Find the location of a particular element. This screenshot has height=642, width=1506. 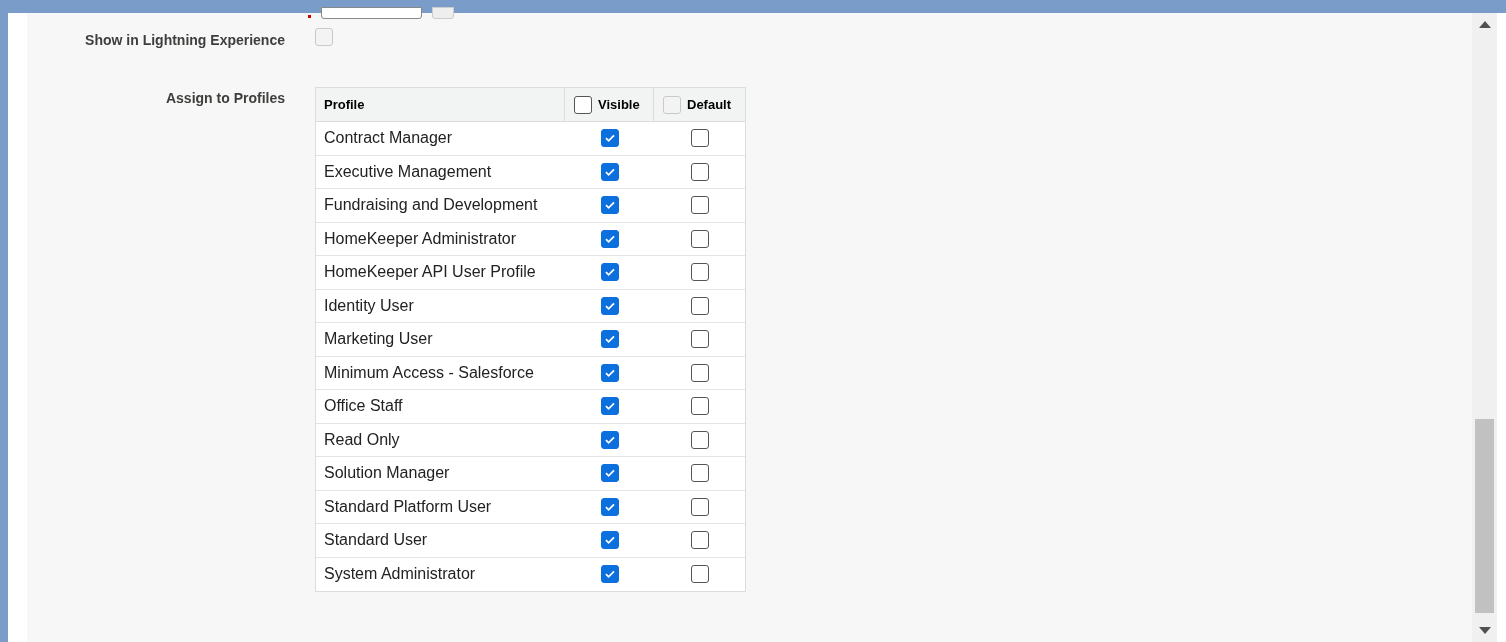

profile-name: Marketing User is located at coordinates (378, 339).